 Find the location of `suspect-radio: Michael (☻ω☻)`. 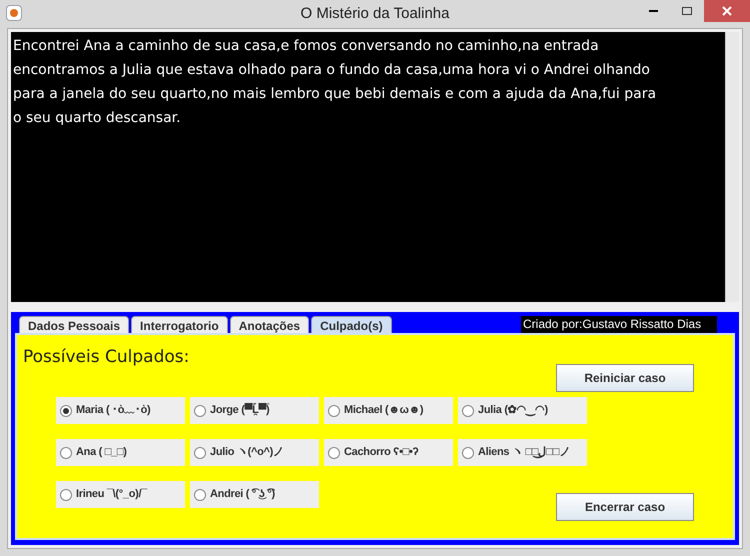

suspect-radio: Michael (☻ω☻) is located at coordinates (388, 410).